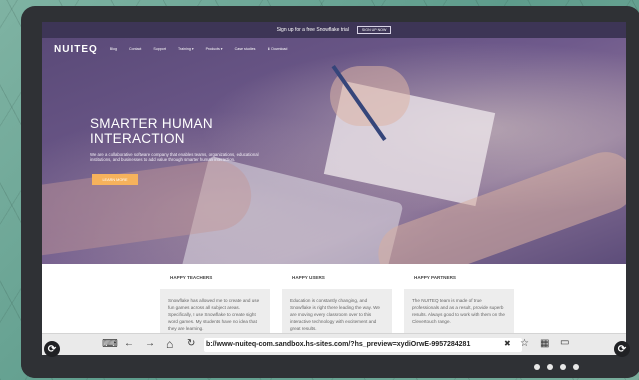  I want to click on refresh-icon: ↻, so click(191, 344).